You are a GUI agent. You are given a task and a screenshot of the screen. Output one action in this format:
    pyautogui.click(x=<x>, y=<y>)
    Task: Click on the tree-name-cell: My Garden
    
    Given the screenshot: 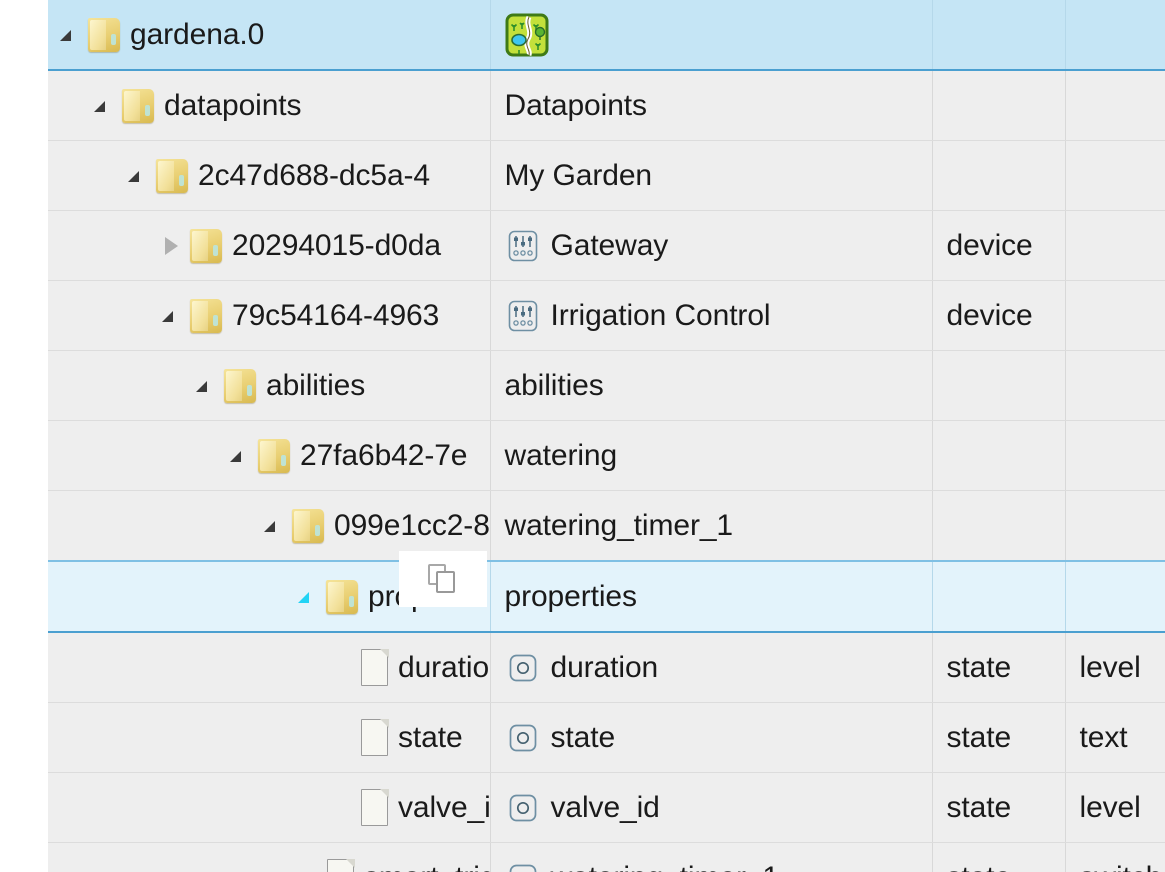 What is the action you would take?
    pyautogui.click(x=711, y=175)
    